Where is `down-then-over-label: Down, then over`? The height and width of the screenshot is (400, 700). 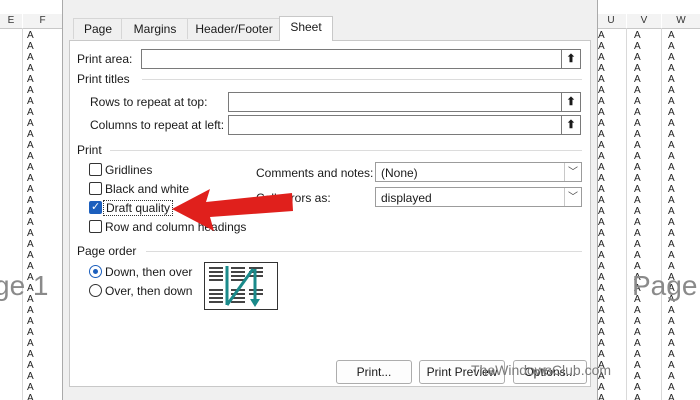 down-then-over-label: Down, then over is located at coordinates (148, 272).